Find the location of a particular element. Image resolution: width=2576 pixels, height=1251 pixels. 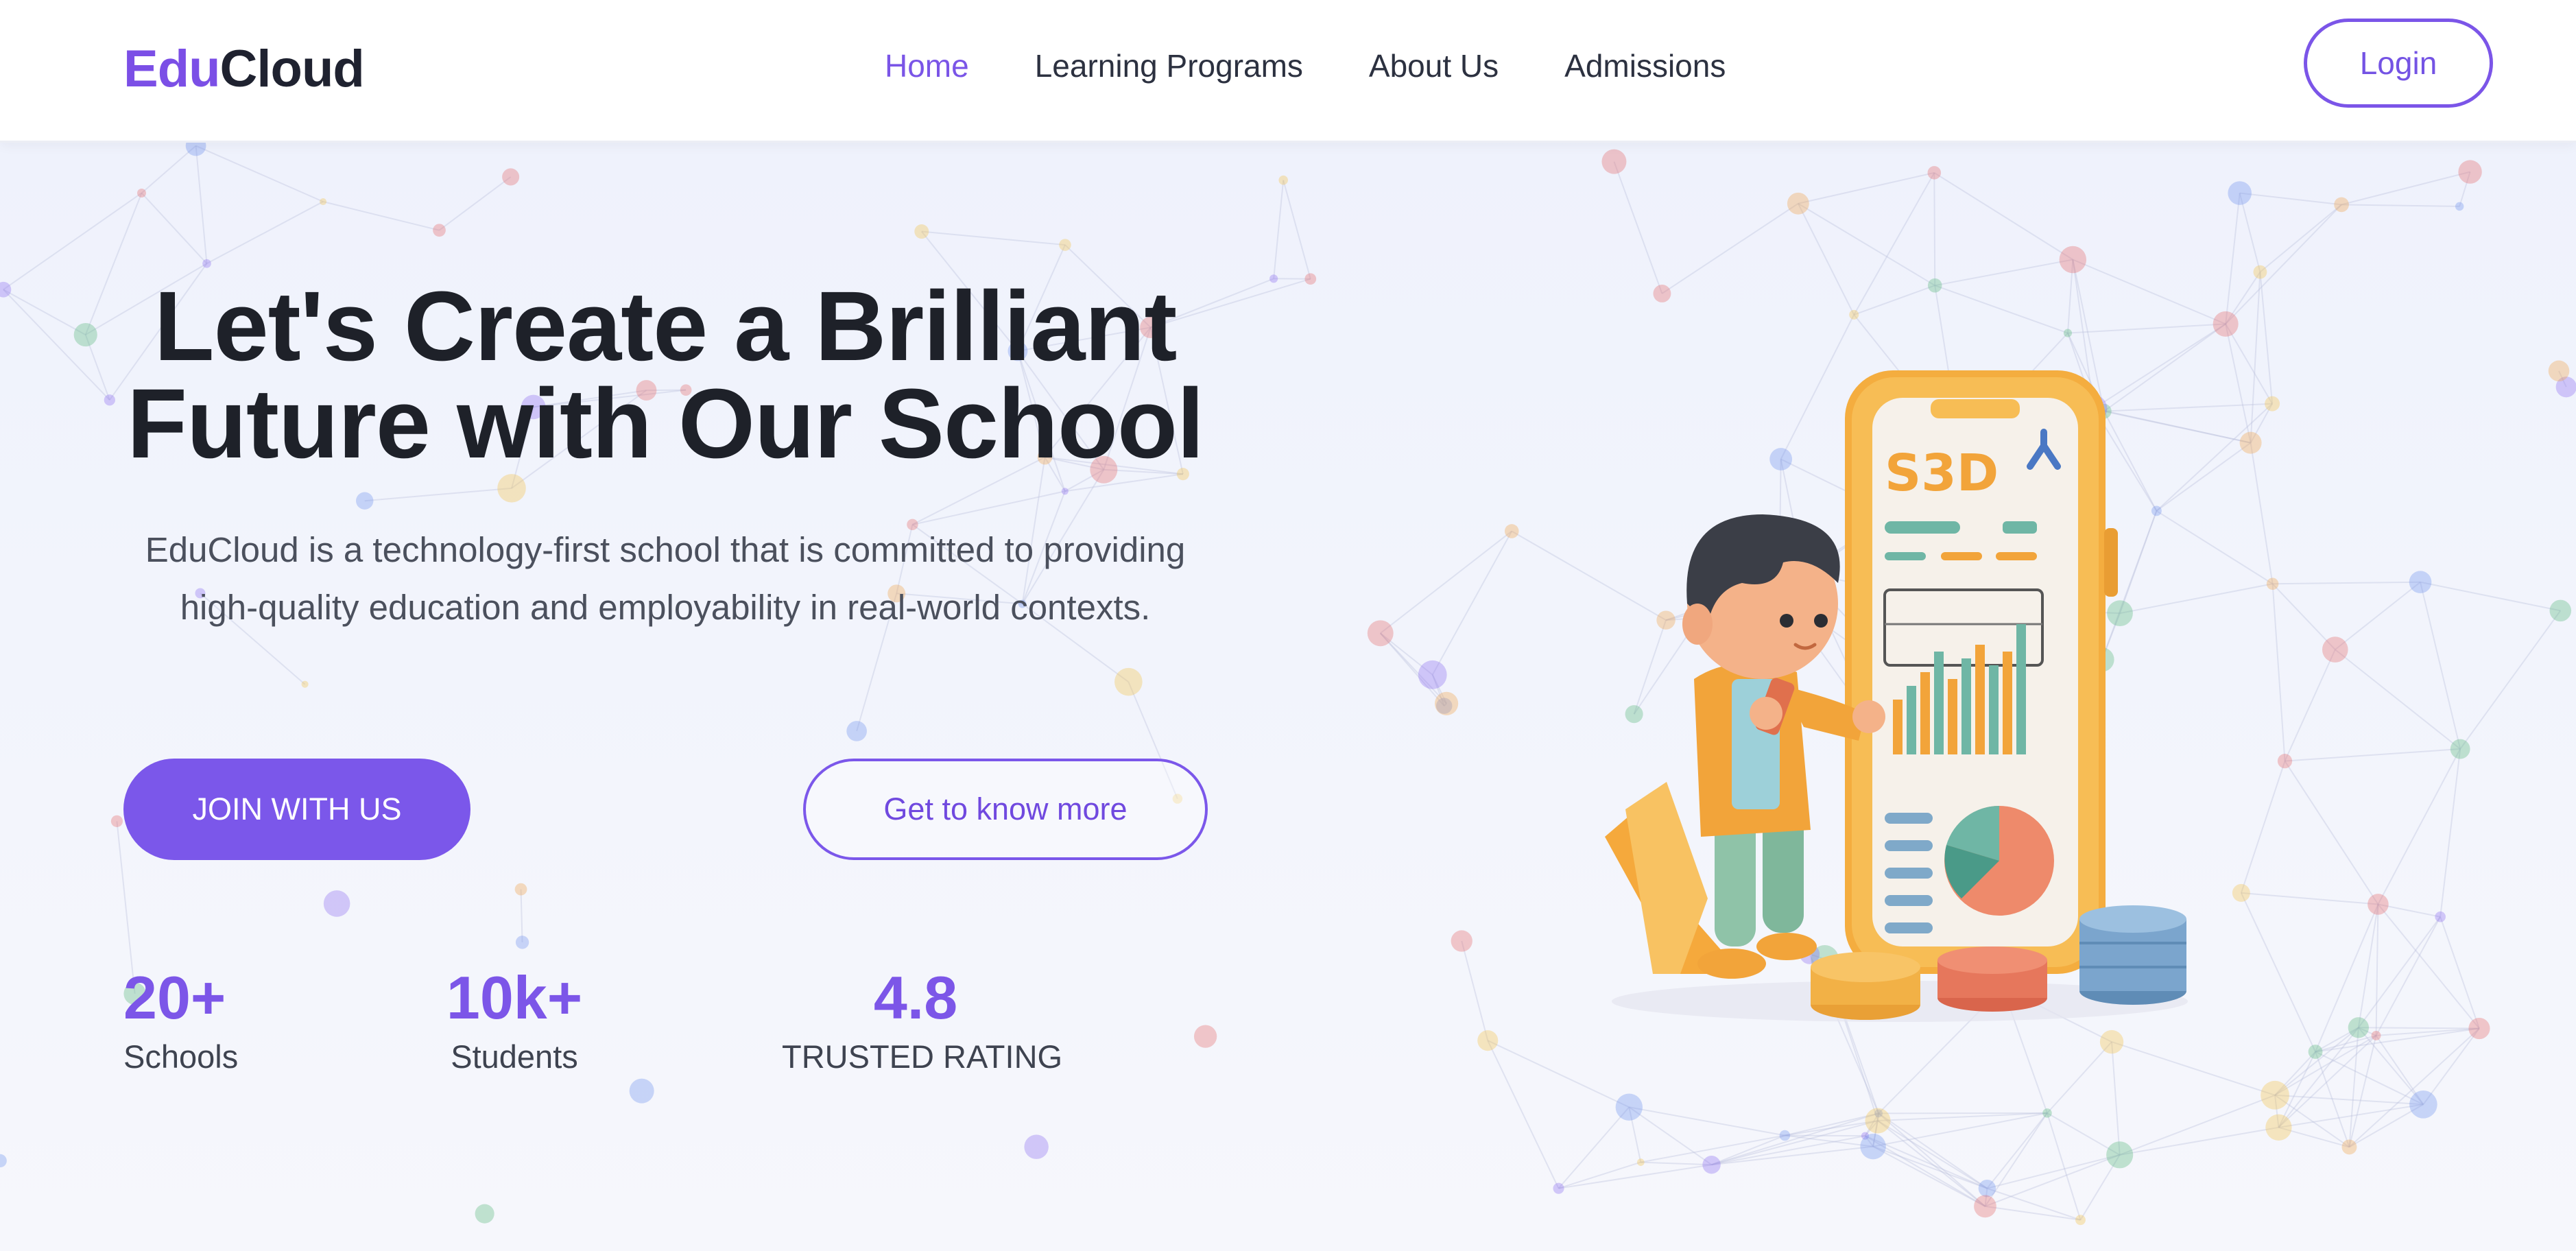

nav-admissions: Admissions is located at coordinates (1645, 65).